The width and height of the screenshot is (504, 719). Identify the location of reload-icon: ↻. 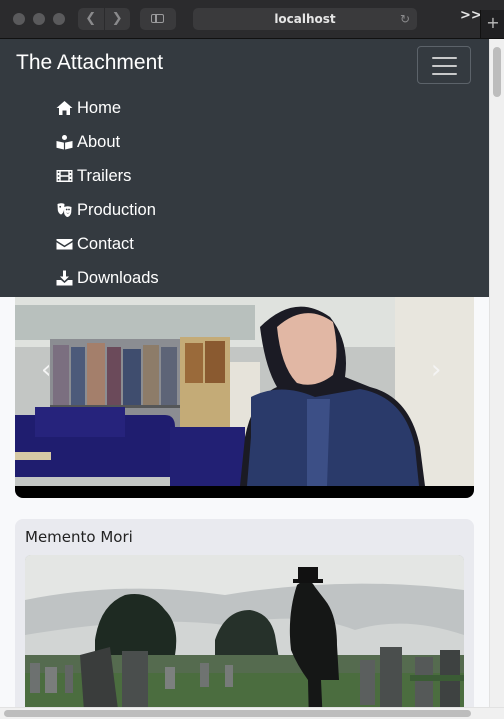
(405, 19).